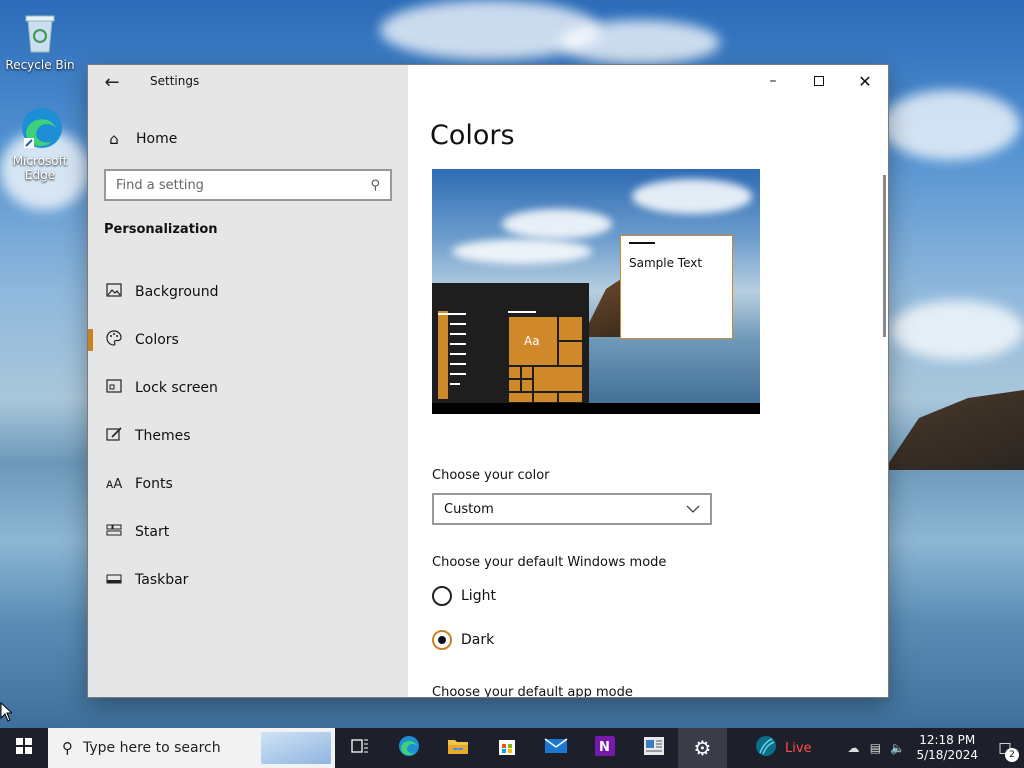  I want to click on desktop-icon-label: Recycle Bin, so click(40, 65).